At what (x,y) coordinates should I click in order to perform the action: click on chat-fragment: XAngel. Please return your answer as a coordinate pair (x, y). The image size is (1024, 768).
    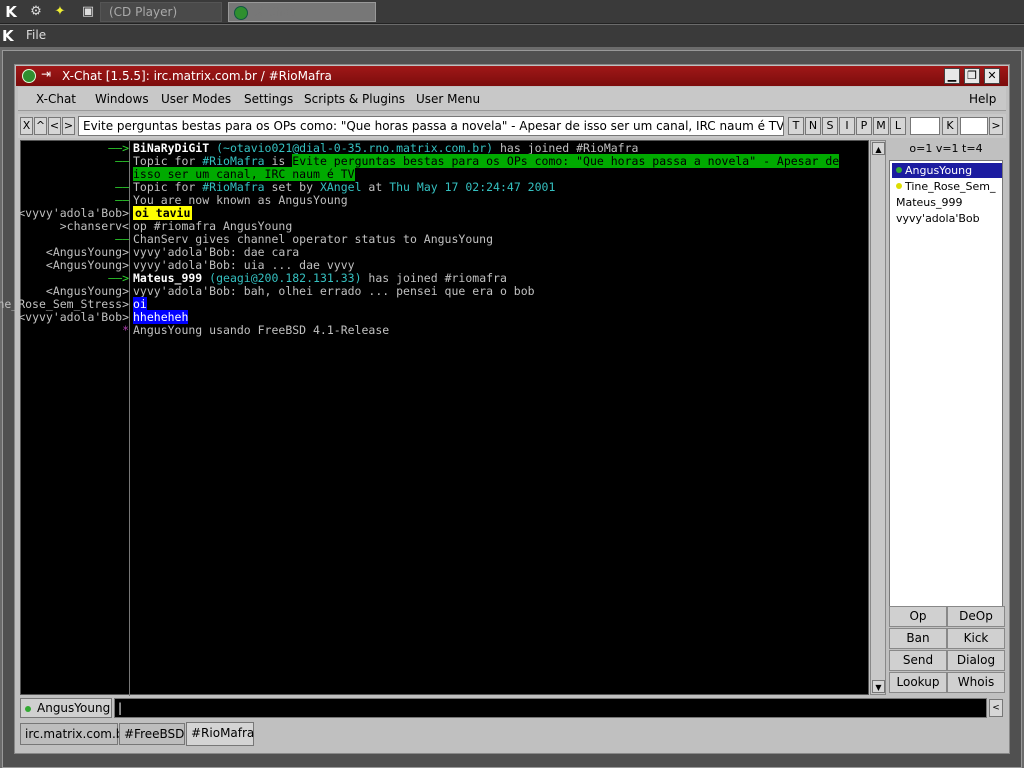
    Looking at the image, I should click on (340, 187).